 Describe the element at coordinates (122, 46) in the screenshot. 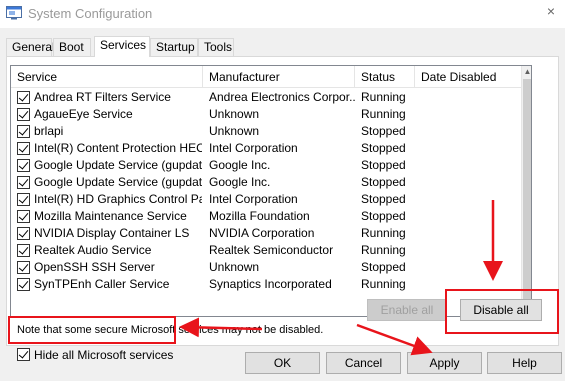

I see `tab-services: Services` at that location.